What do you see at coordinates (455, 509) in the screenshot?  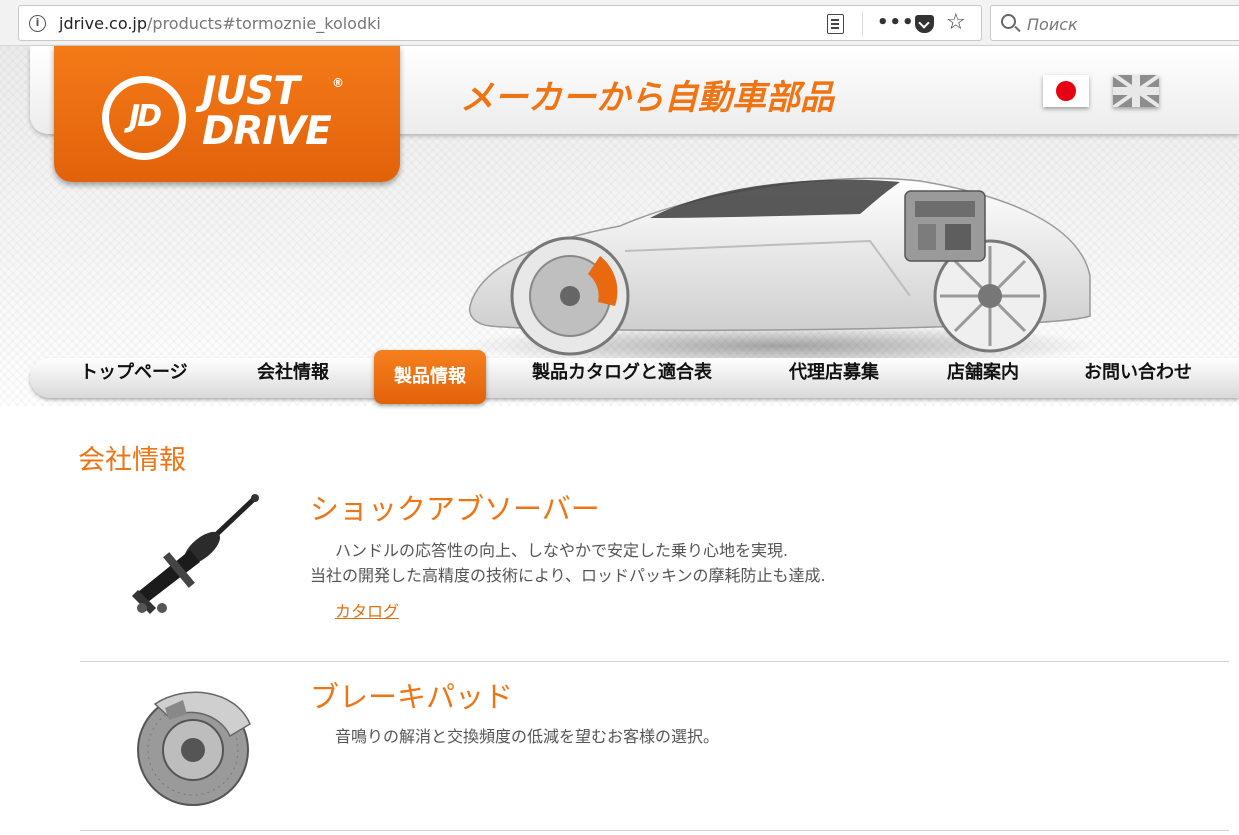 I see `product-title: ショックアブソーバー` at bounding box center [455, 509].